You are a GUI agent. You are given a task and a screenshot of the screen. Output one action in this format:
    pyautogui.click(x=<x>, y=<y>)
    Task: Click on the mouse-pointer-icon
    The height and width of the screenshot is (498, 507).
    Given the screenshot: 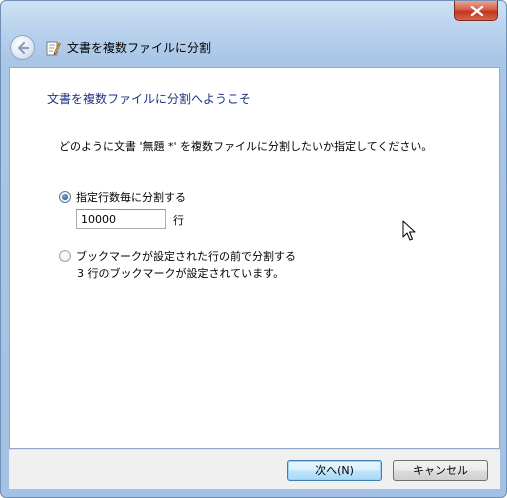 What is the action you would take?
    pyautogui.click(x=409, y=230)
    